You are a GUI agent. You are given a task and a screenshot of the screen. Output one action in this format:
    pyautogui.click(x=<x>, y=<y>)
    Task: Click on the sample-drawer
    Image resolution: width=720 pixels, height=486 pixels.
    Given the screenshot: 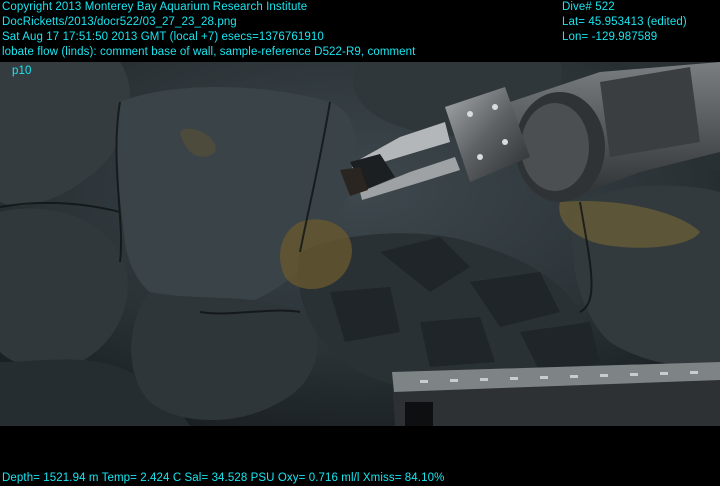 What is the action you would take?
    pyautogui.click(x=556, y=394)
    